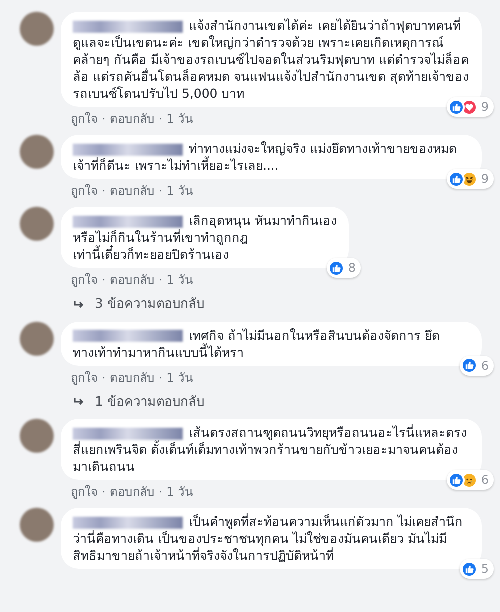 This screenshot has width=500, height=612. What do you see at coordinates (257, 343) in the screenshot?
I see `comment-text: เทศกิจ ถ้าไม่มีนอกในหรือสินบนต้องจัดการ ยึดทางเท้าทำมาหากินแบบนี้ได้หรา` at bounding box center [257, 343].